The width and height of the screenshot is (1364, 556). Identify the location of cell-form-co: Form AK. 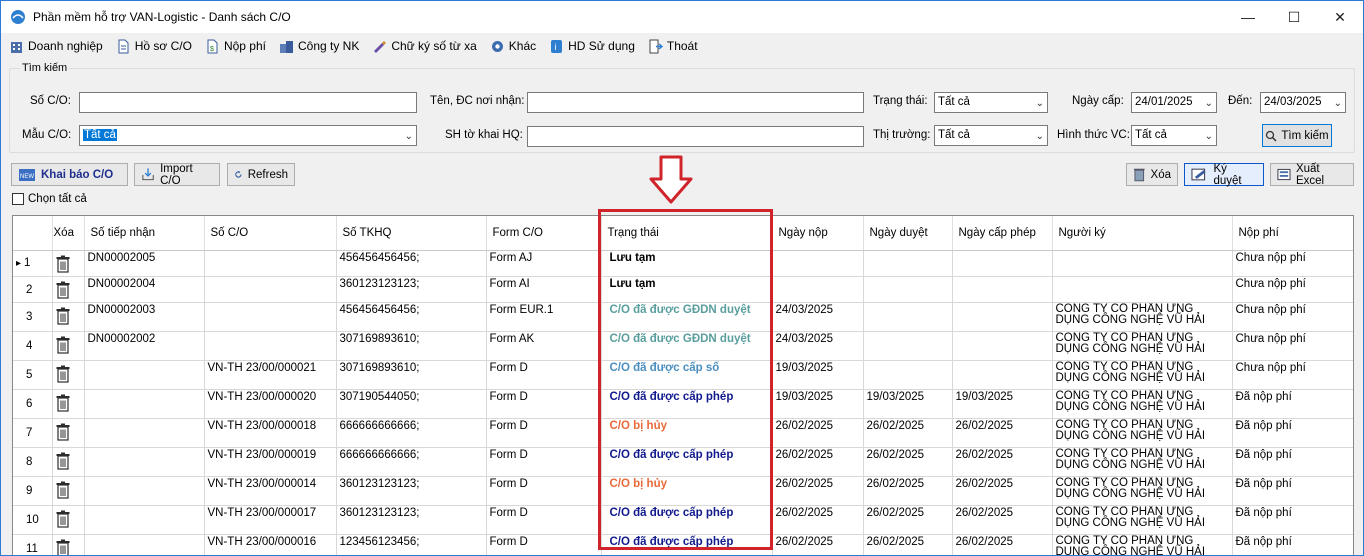
(544, 346).